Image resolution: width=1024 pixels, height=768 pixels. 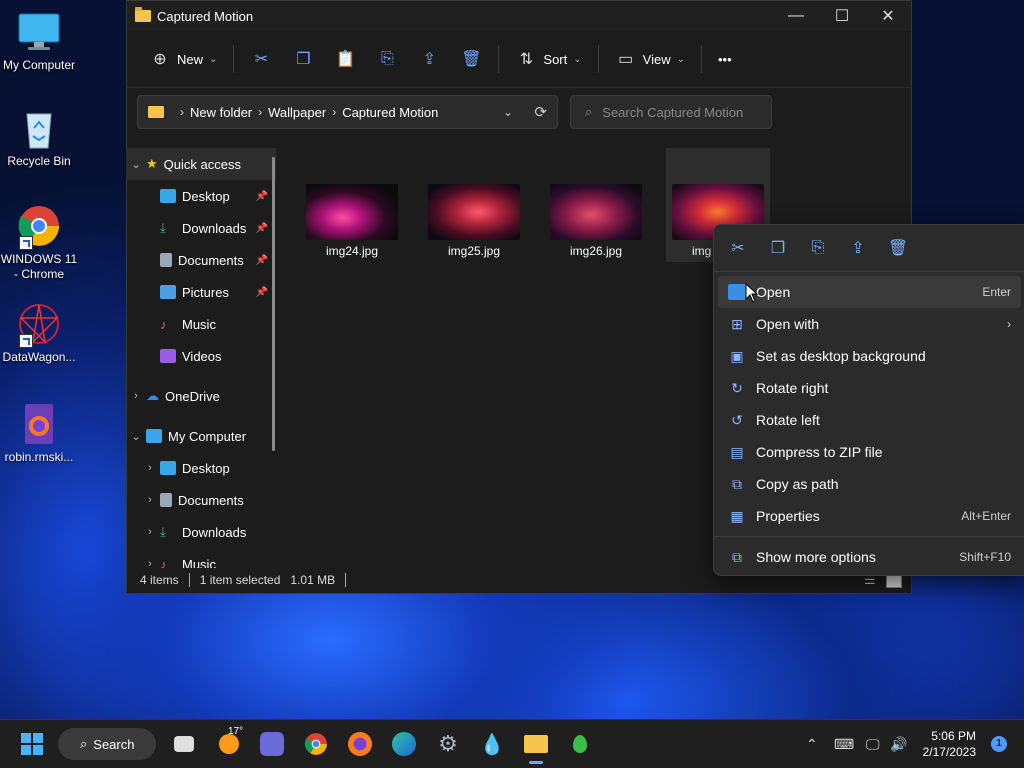 I want to click on green-drop-taskbar-button, so click(x=580, y=744).